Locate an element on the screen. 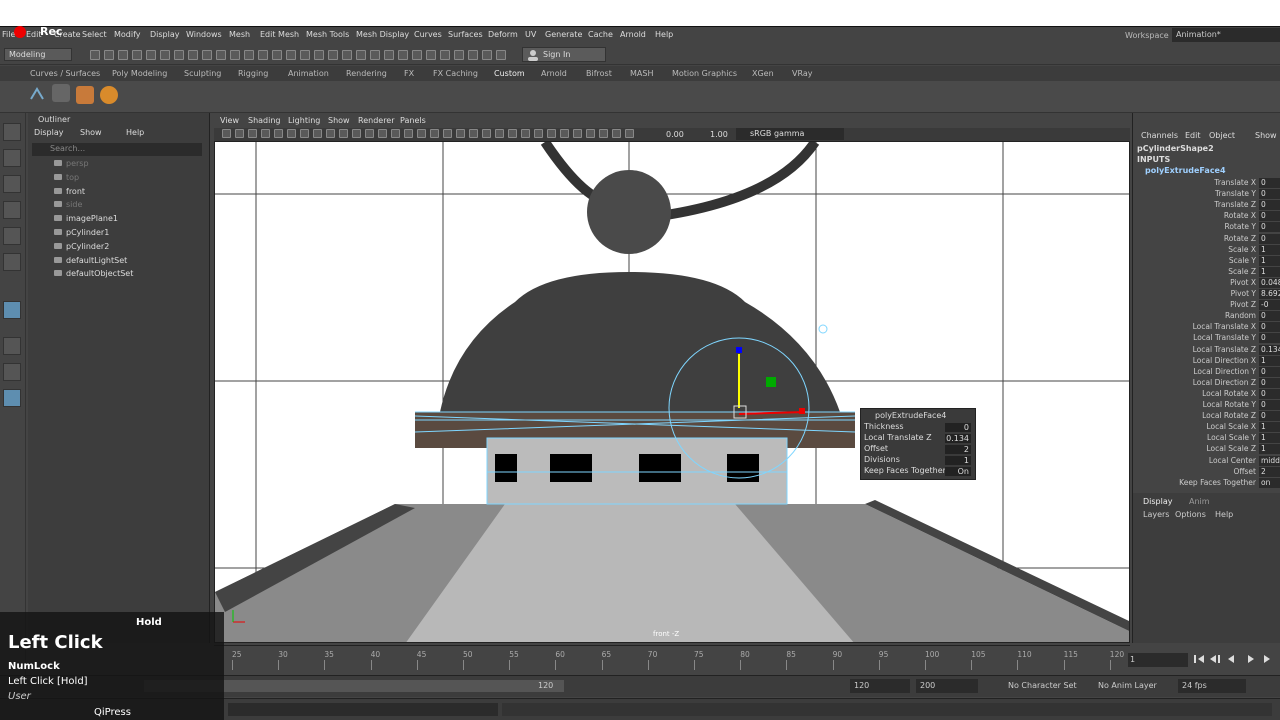 The width and height of the screenshot is (1280, 720). menu-mesh: Mesh is located at coordinates (239, 34).